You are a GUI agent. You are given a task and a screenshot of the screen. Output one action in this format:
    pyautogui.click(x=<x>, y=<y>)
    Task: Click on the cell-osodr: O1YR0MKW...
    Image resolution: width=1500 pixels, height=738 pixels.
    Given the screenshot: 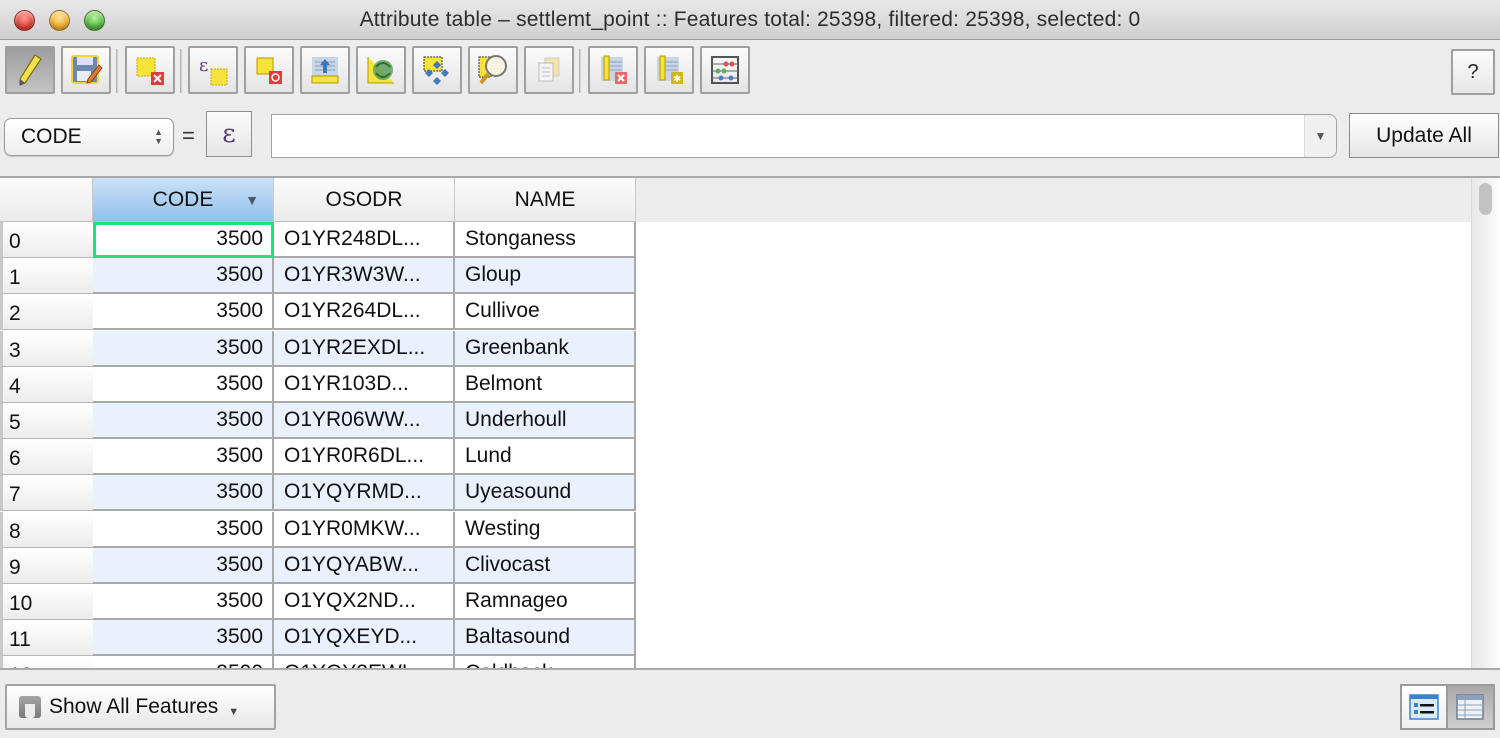 What is the action you would take?
    pyautogui.click(x=364, y=529)
    